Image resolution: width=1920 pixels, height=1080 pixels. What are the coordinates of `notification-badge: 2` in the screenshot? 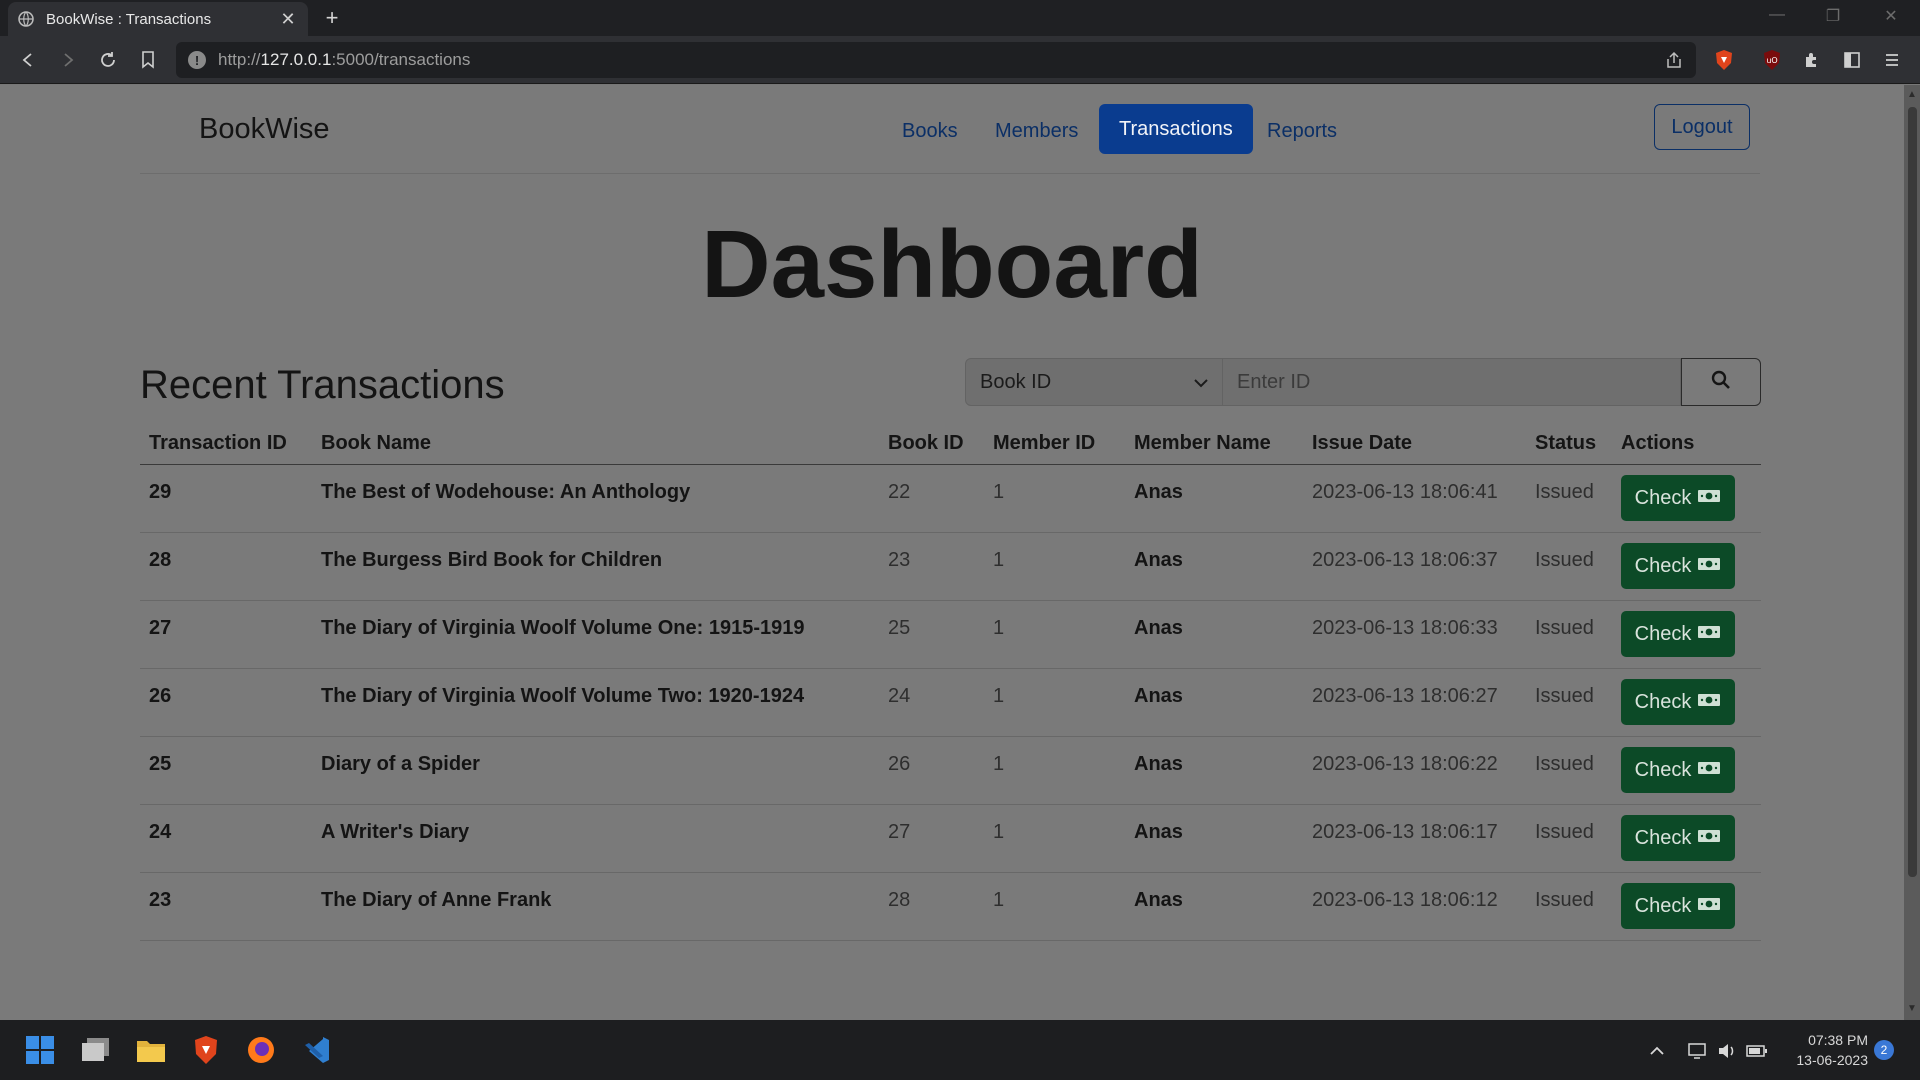 It's located at (1884, 1050).